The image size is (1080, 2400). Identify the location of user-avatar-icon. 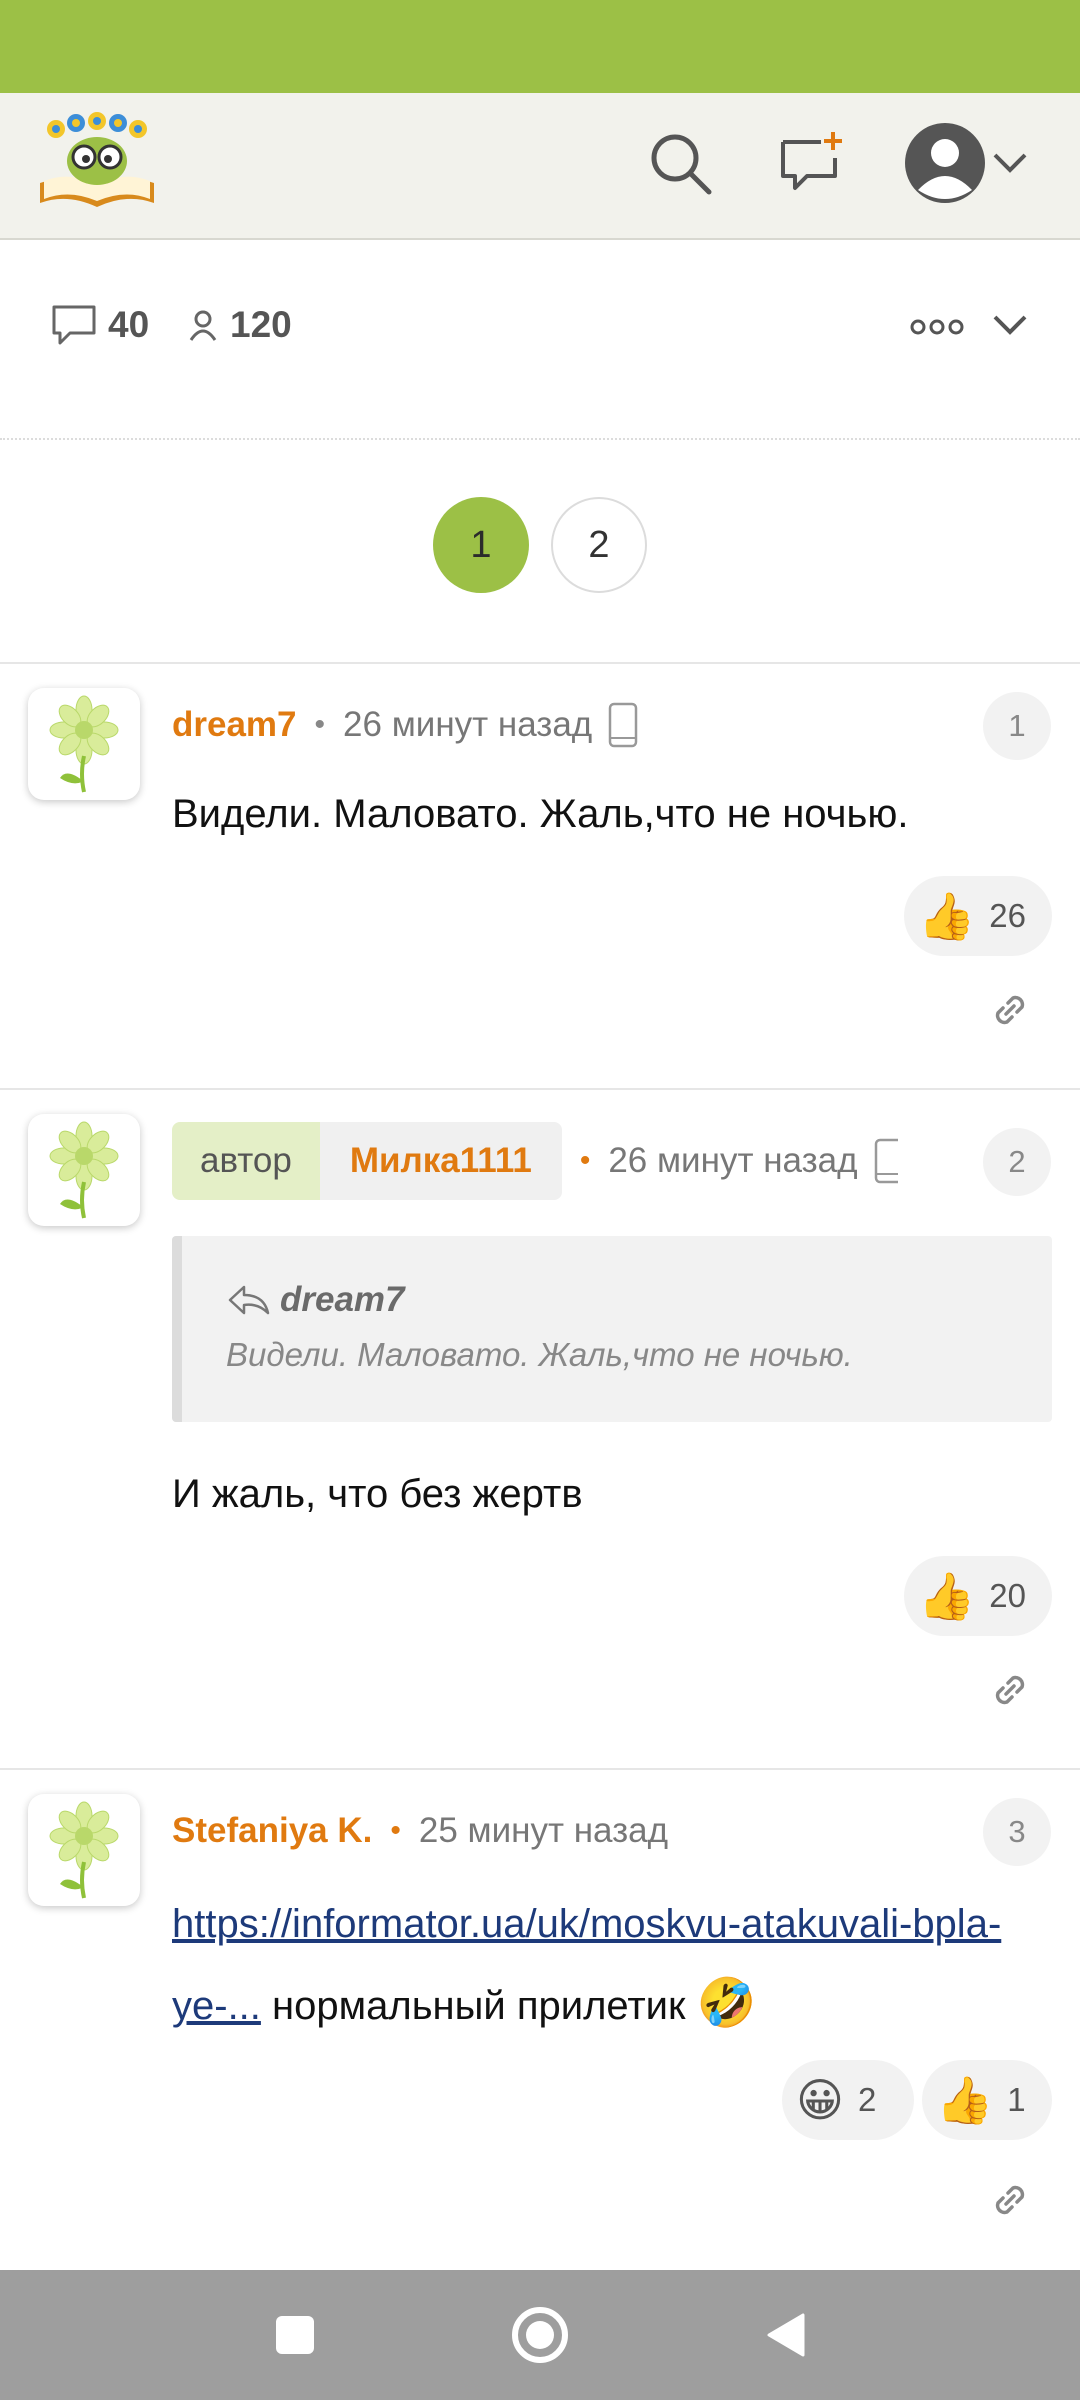
(945, 163).